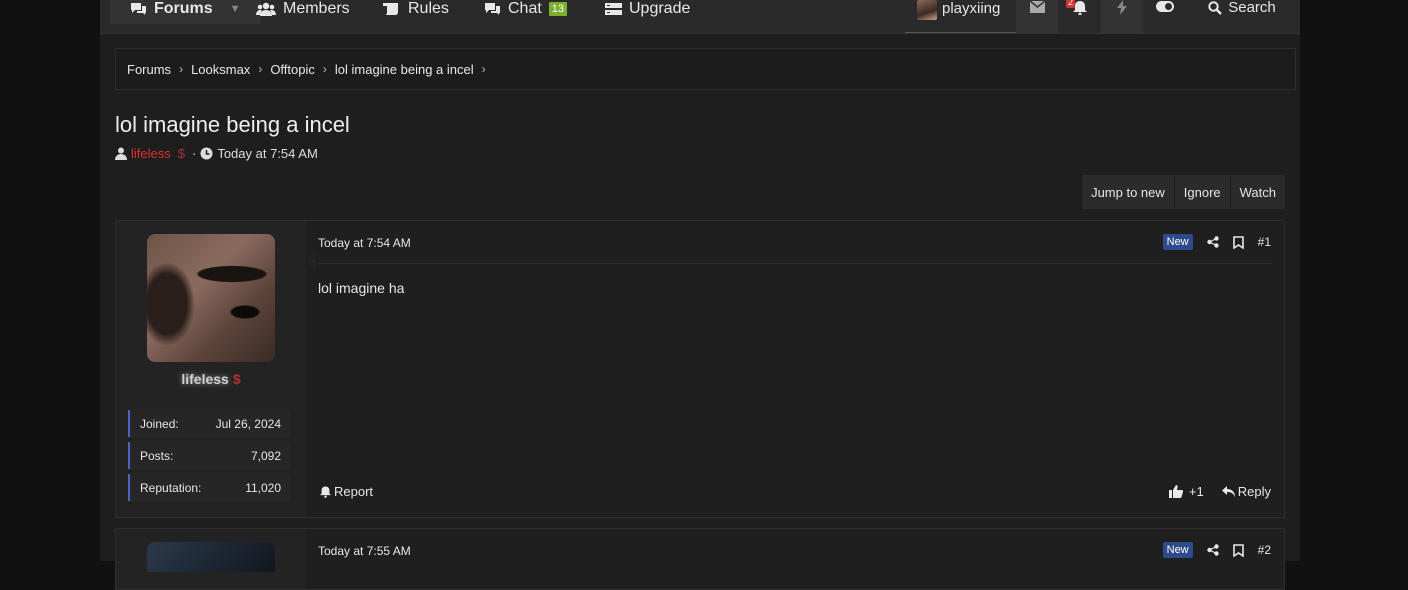 This screenshot has width=1408, height=590. Describe the element at coordinates (266, 9) in the screenshot. I see `users-icon` at that location.